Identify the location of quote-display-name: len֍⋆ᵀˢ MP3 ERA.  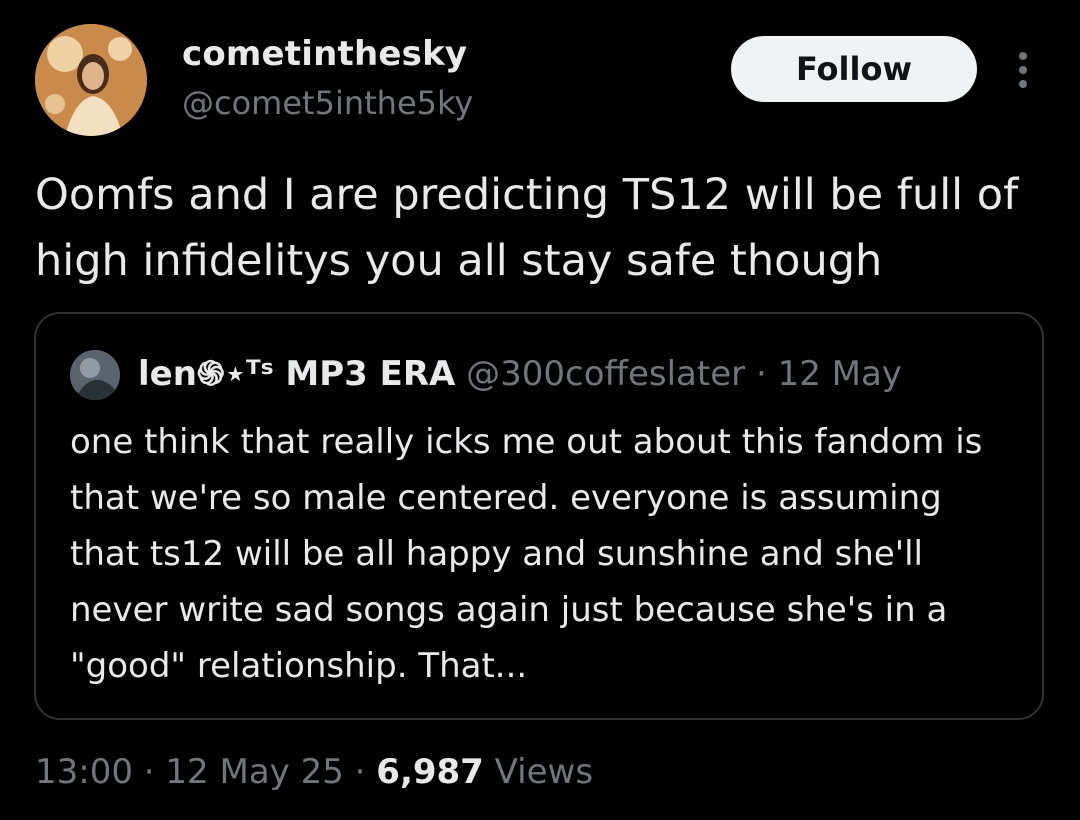
(296, 374).